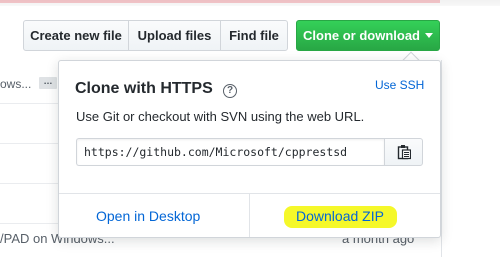 The image size is (500, 257). I want to click on clipboard-icon, so click(404, 152).